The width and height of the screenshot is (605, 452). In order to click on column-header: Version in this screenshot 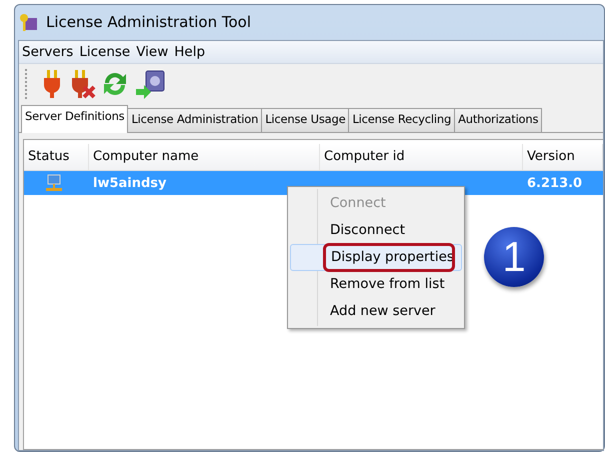, I will do `click(563, 157)`.